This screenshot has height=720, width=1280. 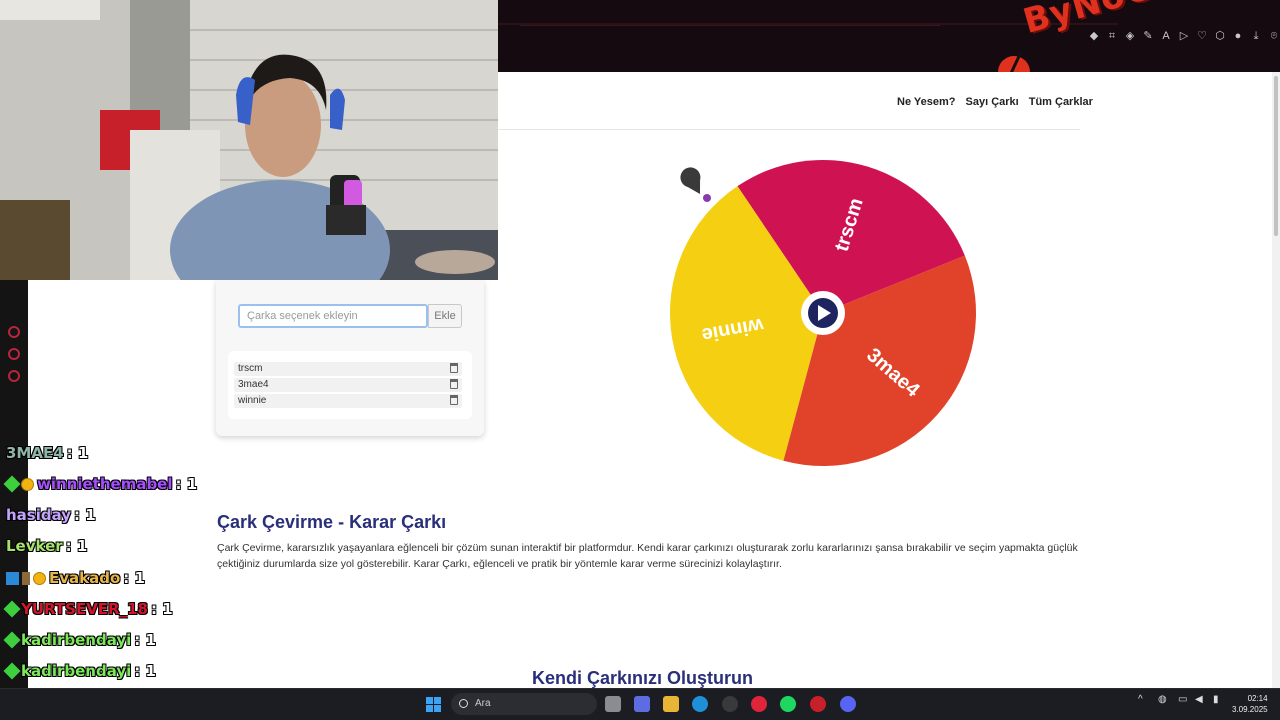 What do you see at coordinates (333, 316) in the screenshot?
I see `option-input` at bounding box center [333, 316].